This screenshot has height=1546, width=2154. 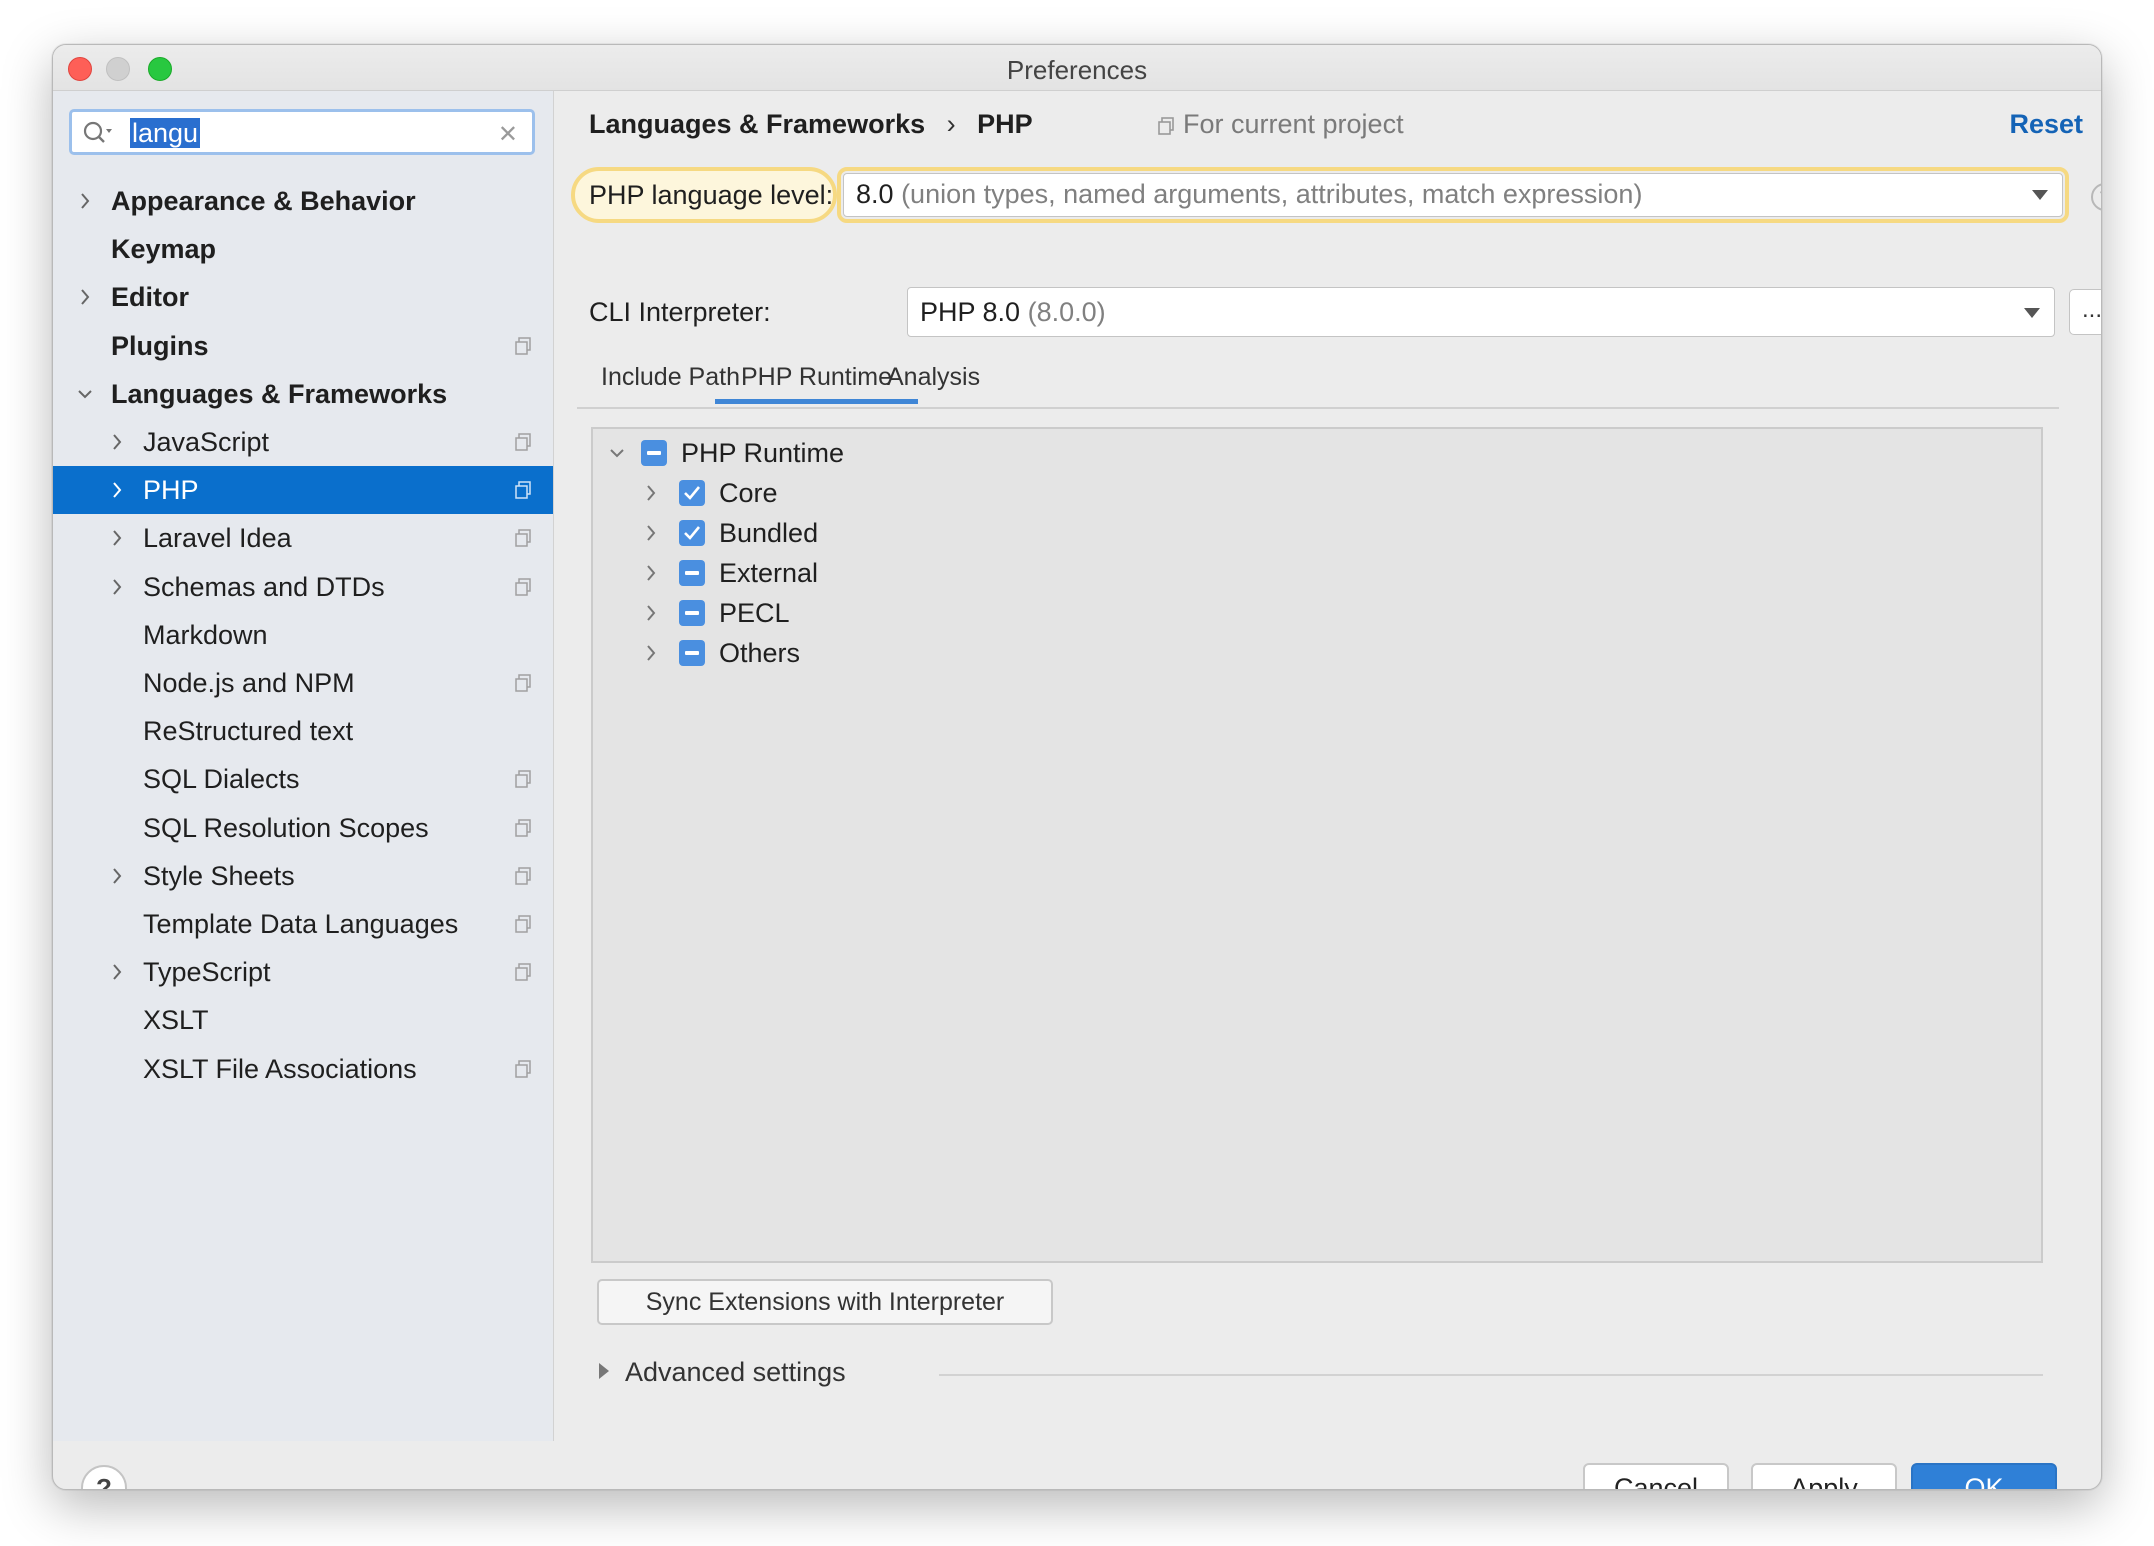 What do you see at coordinates (303, 346) in the screenshot?
I see `sidebar-item-plugins: Plugins` at bounding box center [303, 346].